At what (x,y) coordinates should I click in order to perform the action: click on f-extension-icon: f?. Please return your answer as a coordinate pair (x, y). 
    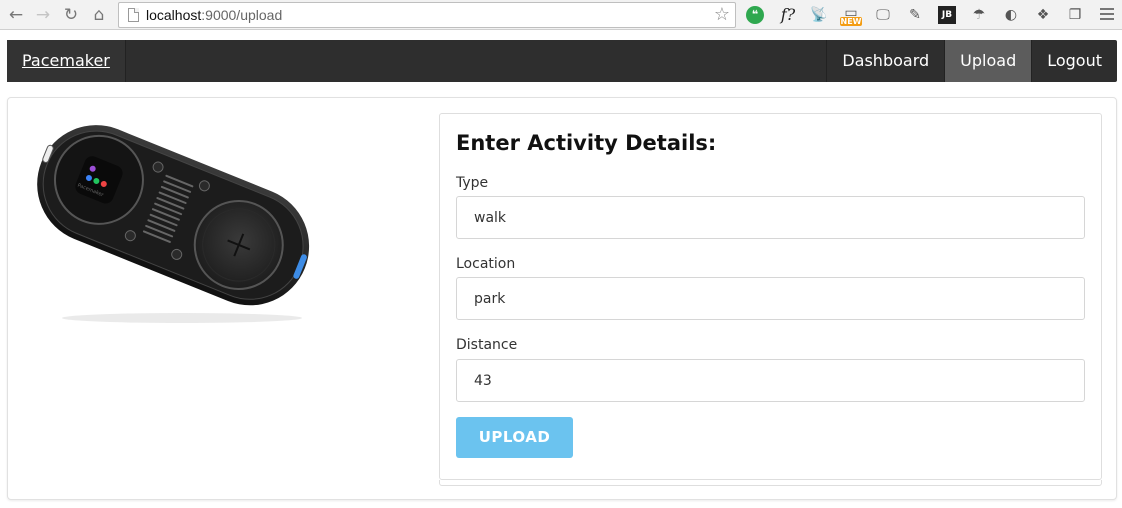
    Looking at the image, I should click on (788, 15).